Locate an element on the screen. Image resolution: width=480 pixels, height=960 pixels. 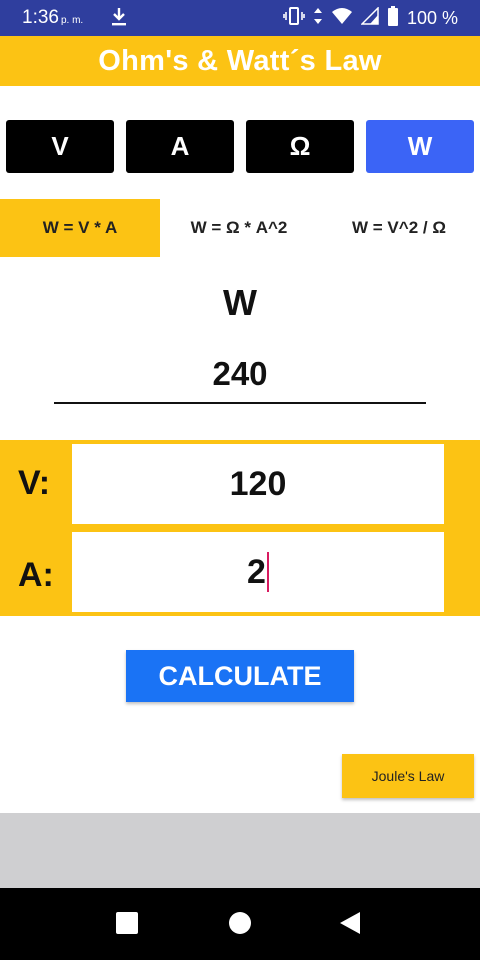
voltage-input-value: 120 is located at coordinates (258, 483).